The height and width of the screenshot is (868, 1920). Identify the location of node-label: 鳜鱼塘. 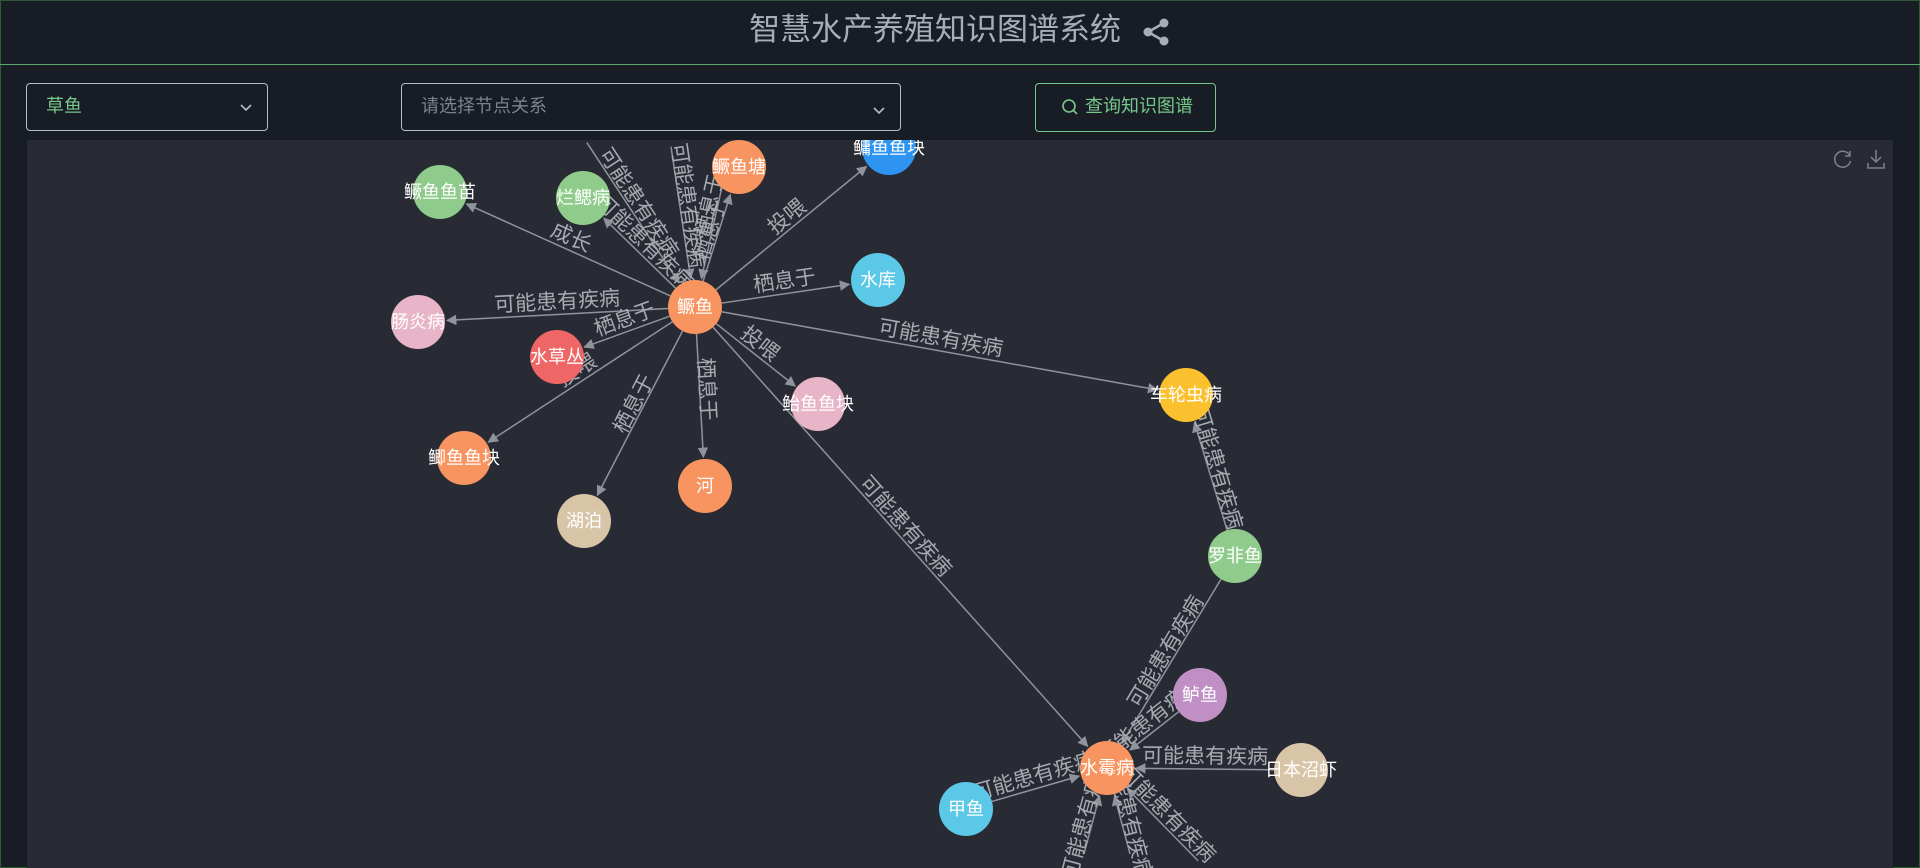
(739, 167).